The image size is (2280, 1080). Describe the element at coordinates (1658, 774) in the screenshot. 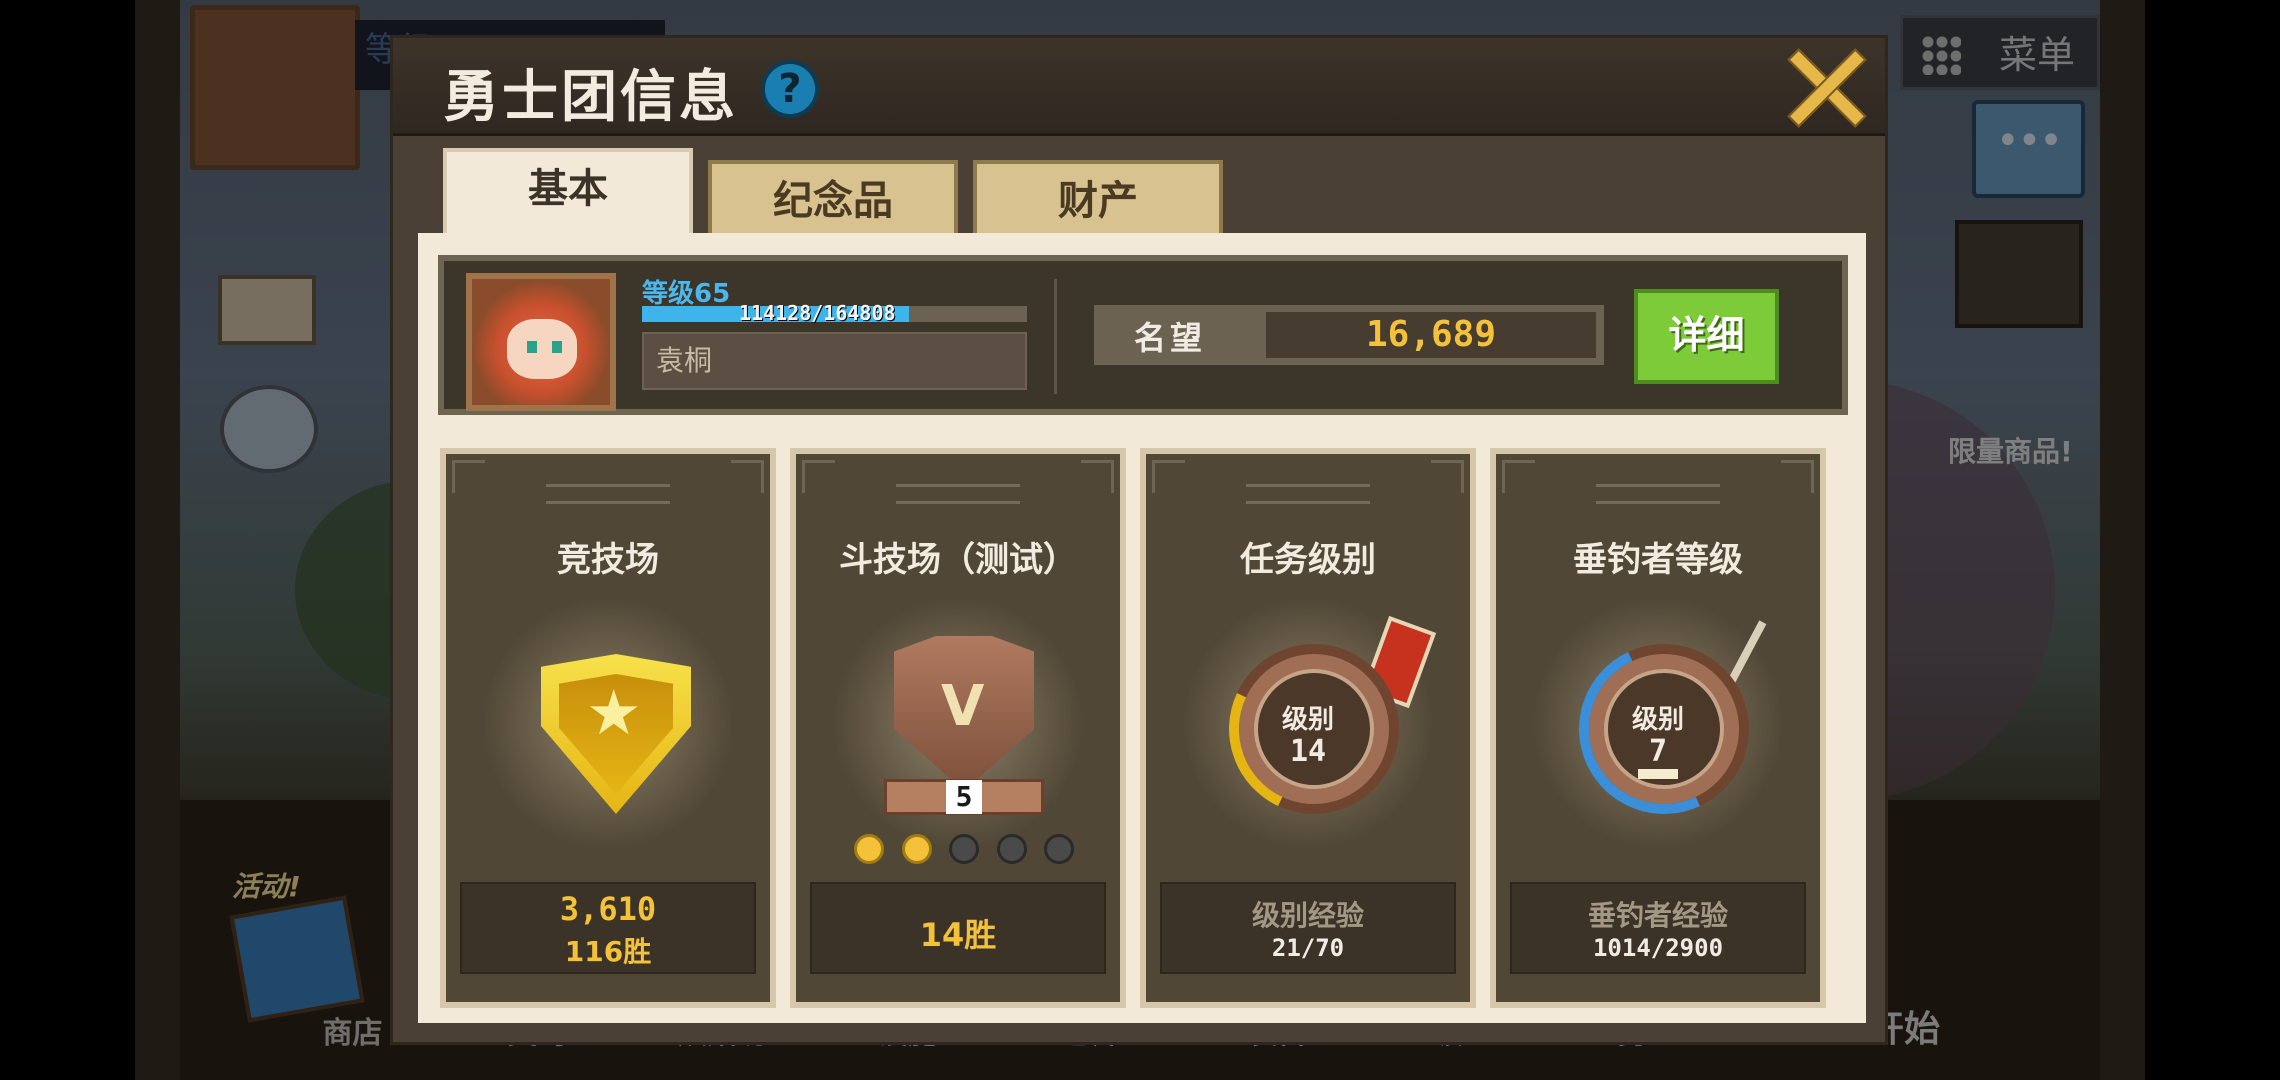

I see `medal-bar` at that location.